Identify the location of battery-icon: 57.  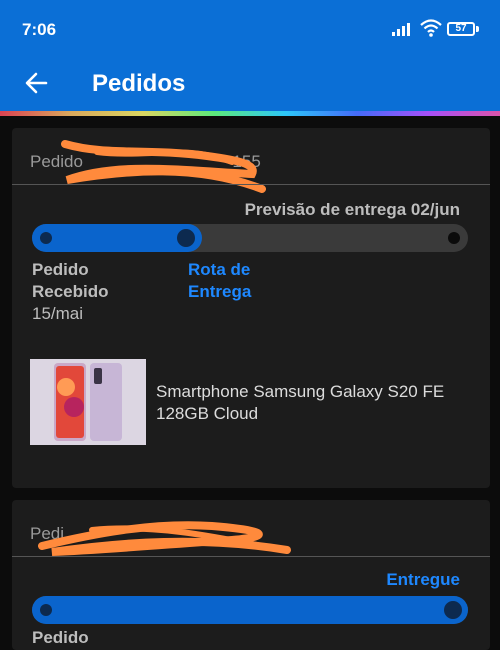
(461, 29).